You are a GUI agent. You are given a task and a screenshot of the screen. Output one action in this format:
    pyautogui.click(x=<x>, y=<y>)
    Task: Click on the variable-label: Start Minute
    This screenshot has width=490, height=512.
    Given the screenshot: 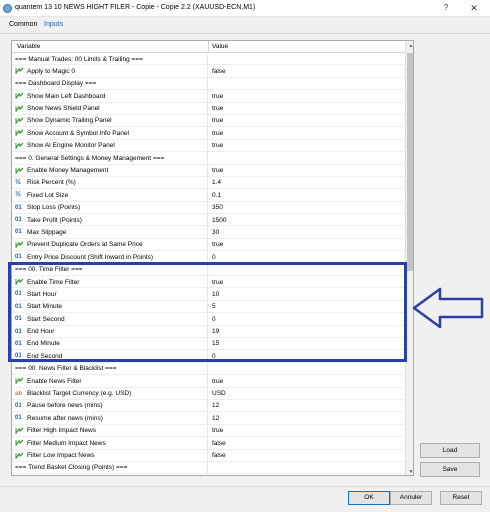 What is the action you would take?
    pyautogui.click(x=45, y=307)
    